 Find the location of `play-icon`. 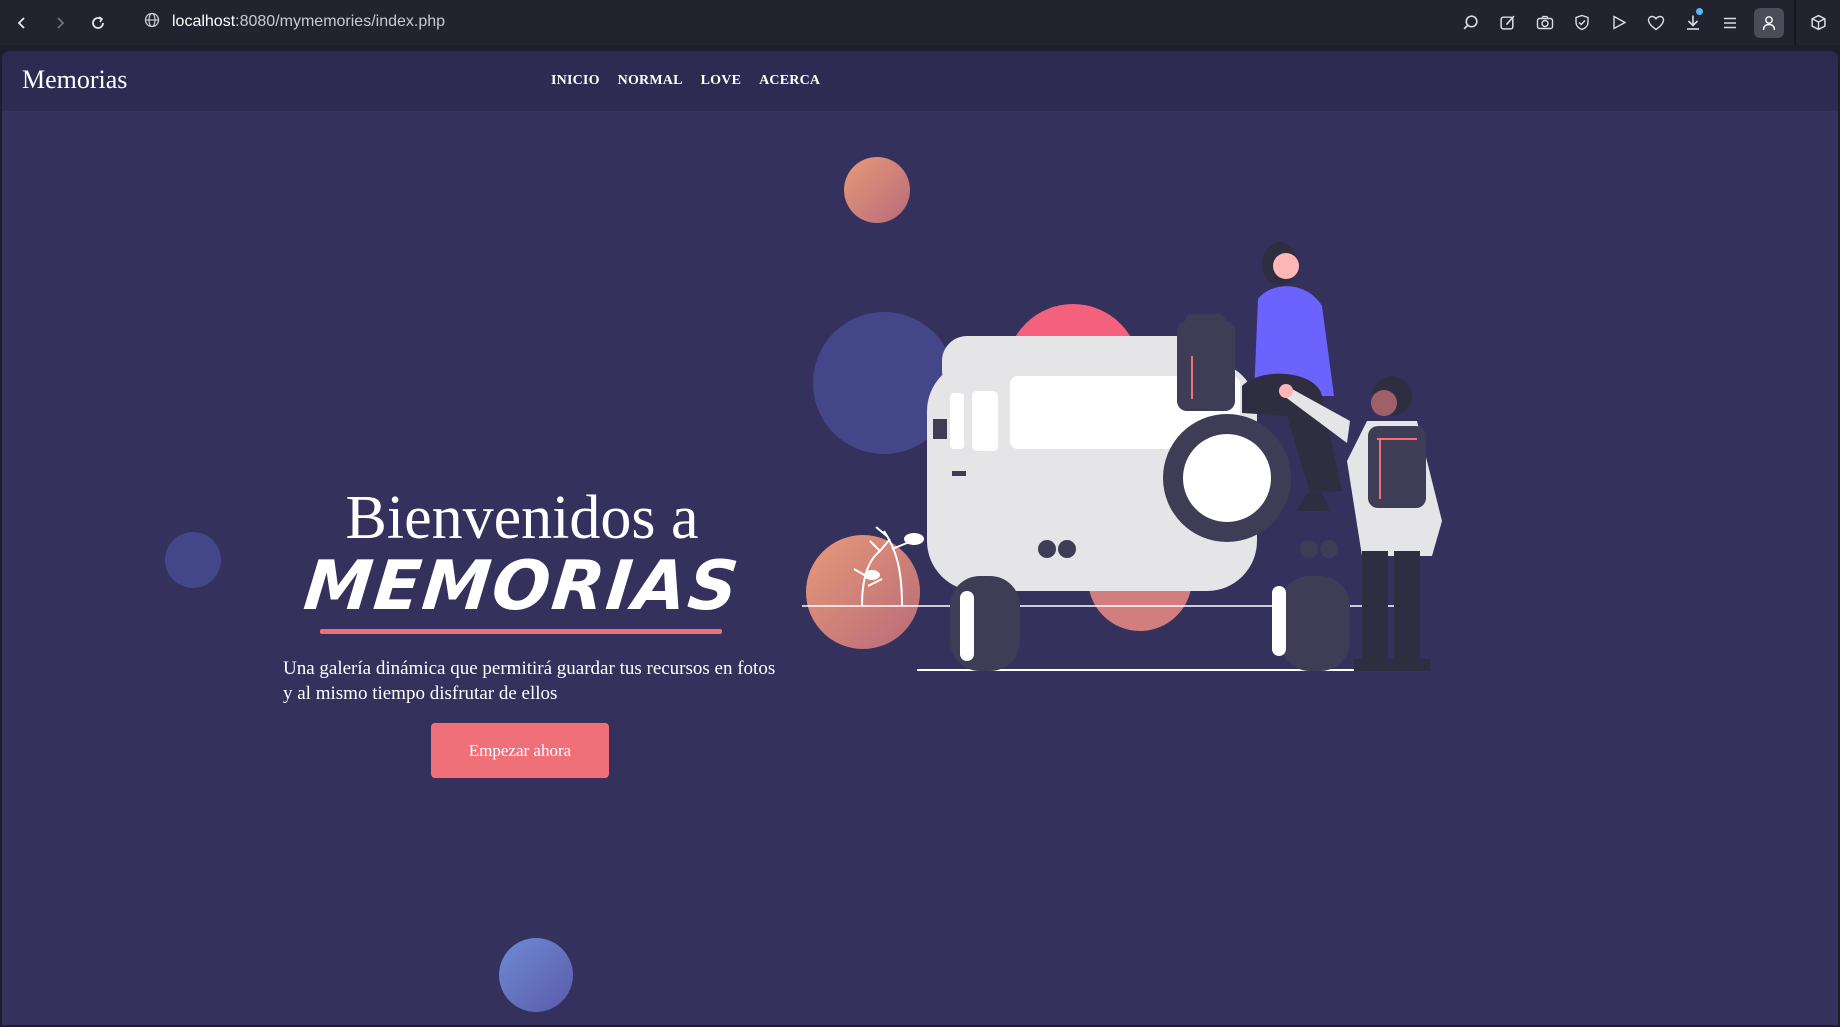

play-icon is located at coordinates (1618, 22).